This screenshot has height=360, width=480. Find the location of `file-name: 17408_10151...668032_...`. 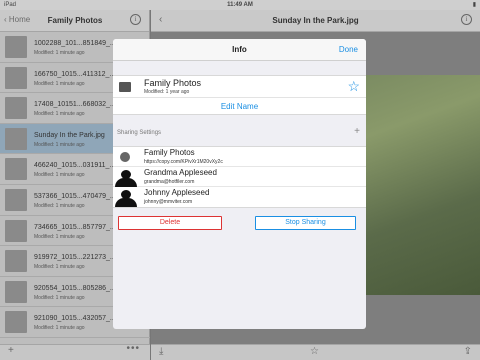

file-name: 17408_10151...668032_... is located at coordinates (75, 105).